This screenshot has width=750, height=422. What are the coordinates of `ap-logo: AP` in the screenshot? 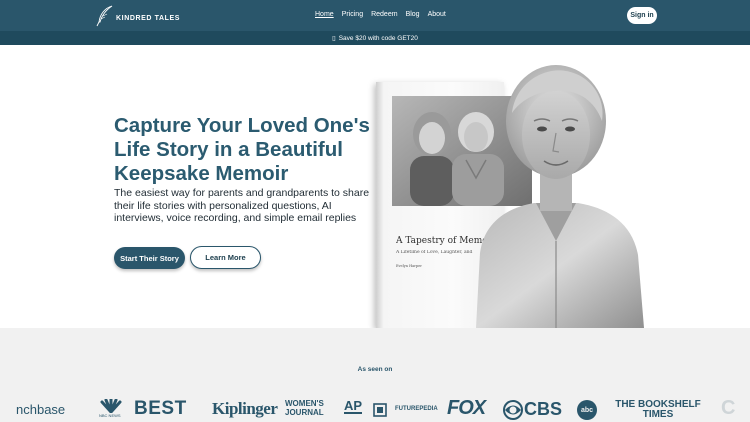 It's located at (353, 406).